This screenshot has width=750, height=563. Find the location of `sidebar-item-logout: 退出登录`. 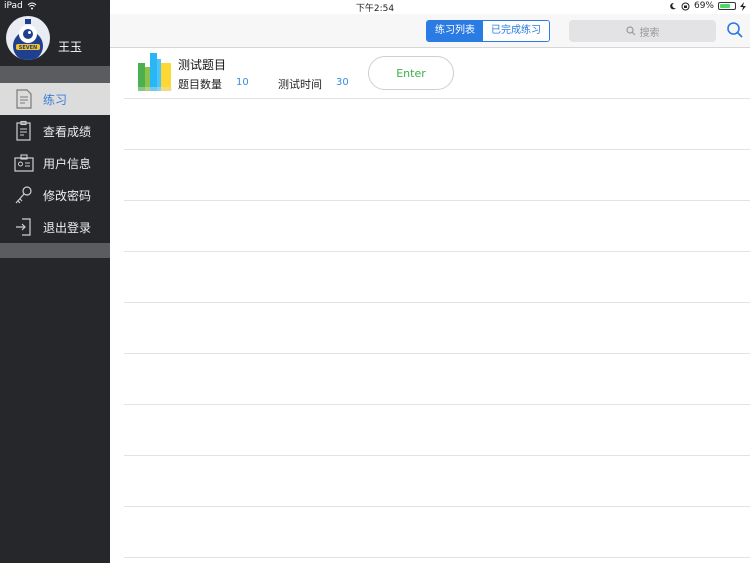

sidebar-item-logout: 退出登录 is located at coordinates (55, 227).